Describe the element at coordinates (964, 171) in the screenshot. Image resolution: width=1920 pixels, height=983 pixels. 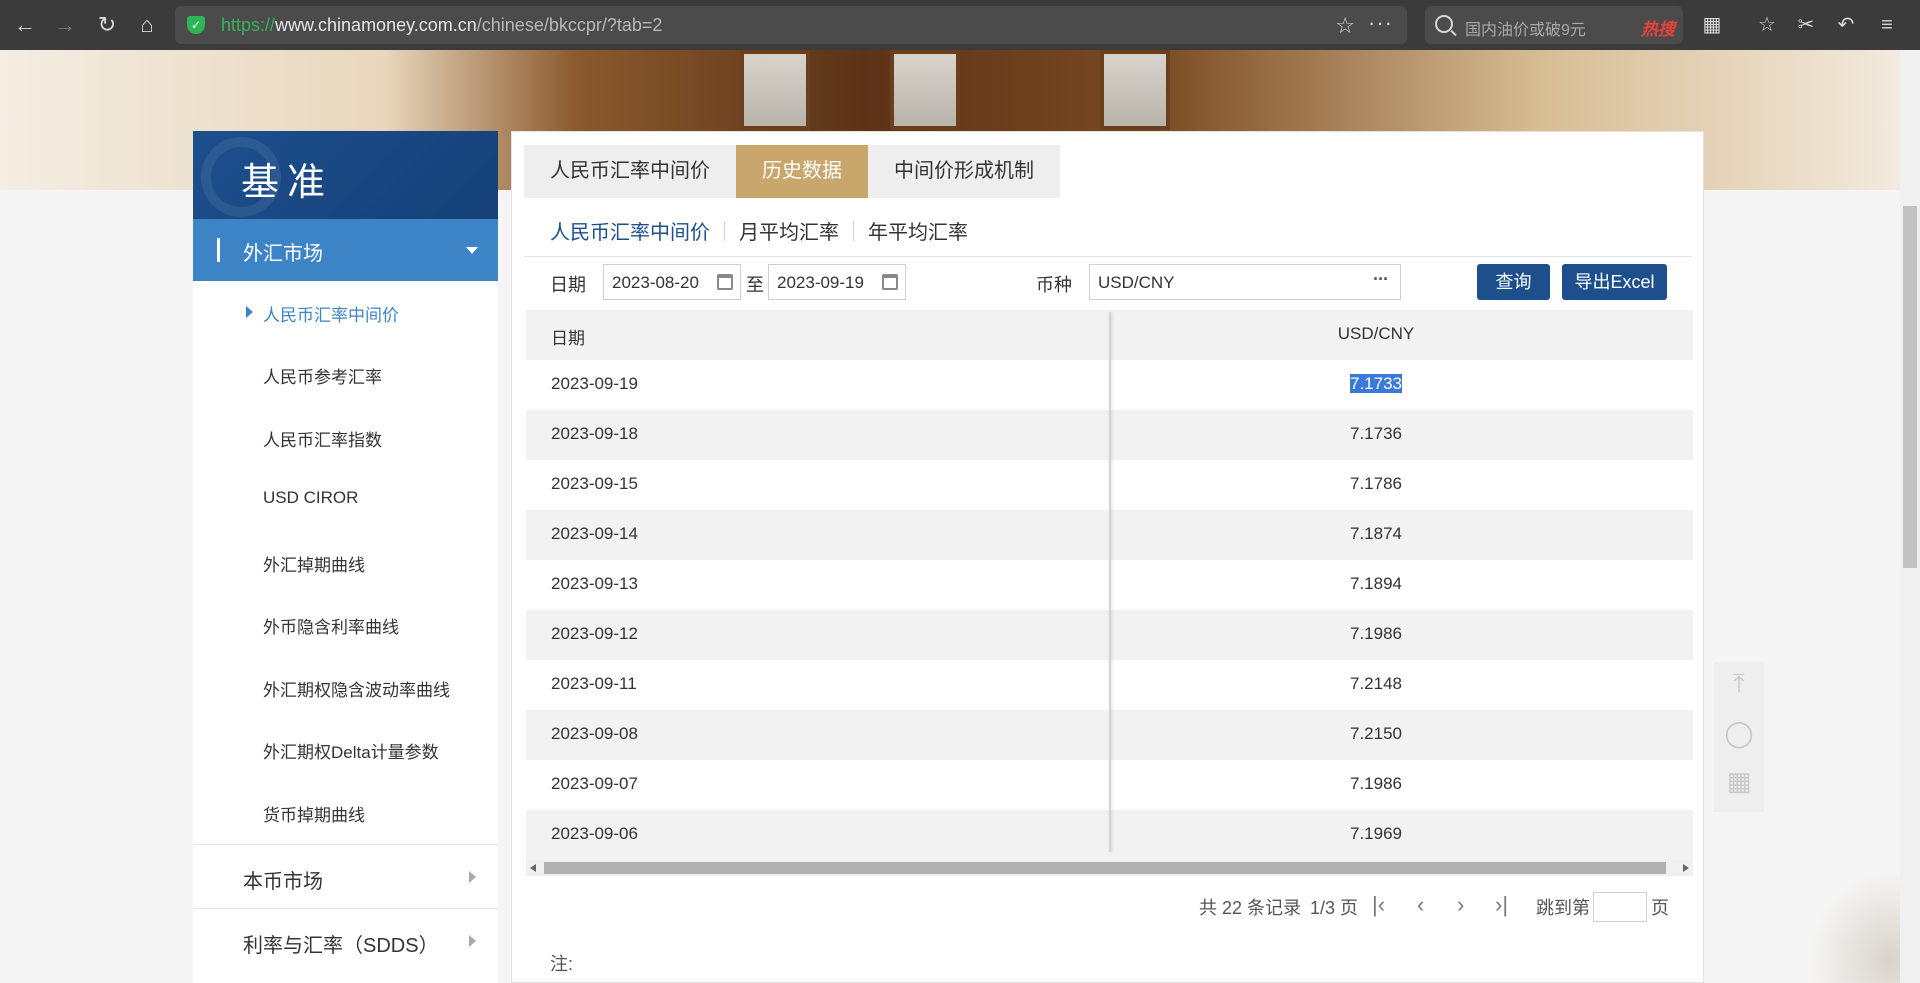
I see `tab-mechanism: 中间价形成机制` at that location.